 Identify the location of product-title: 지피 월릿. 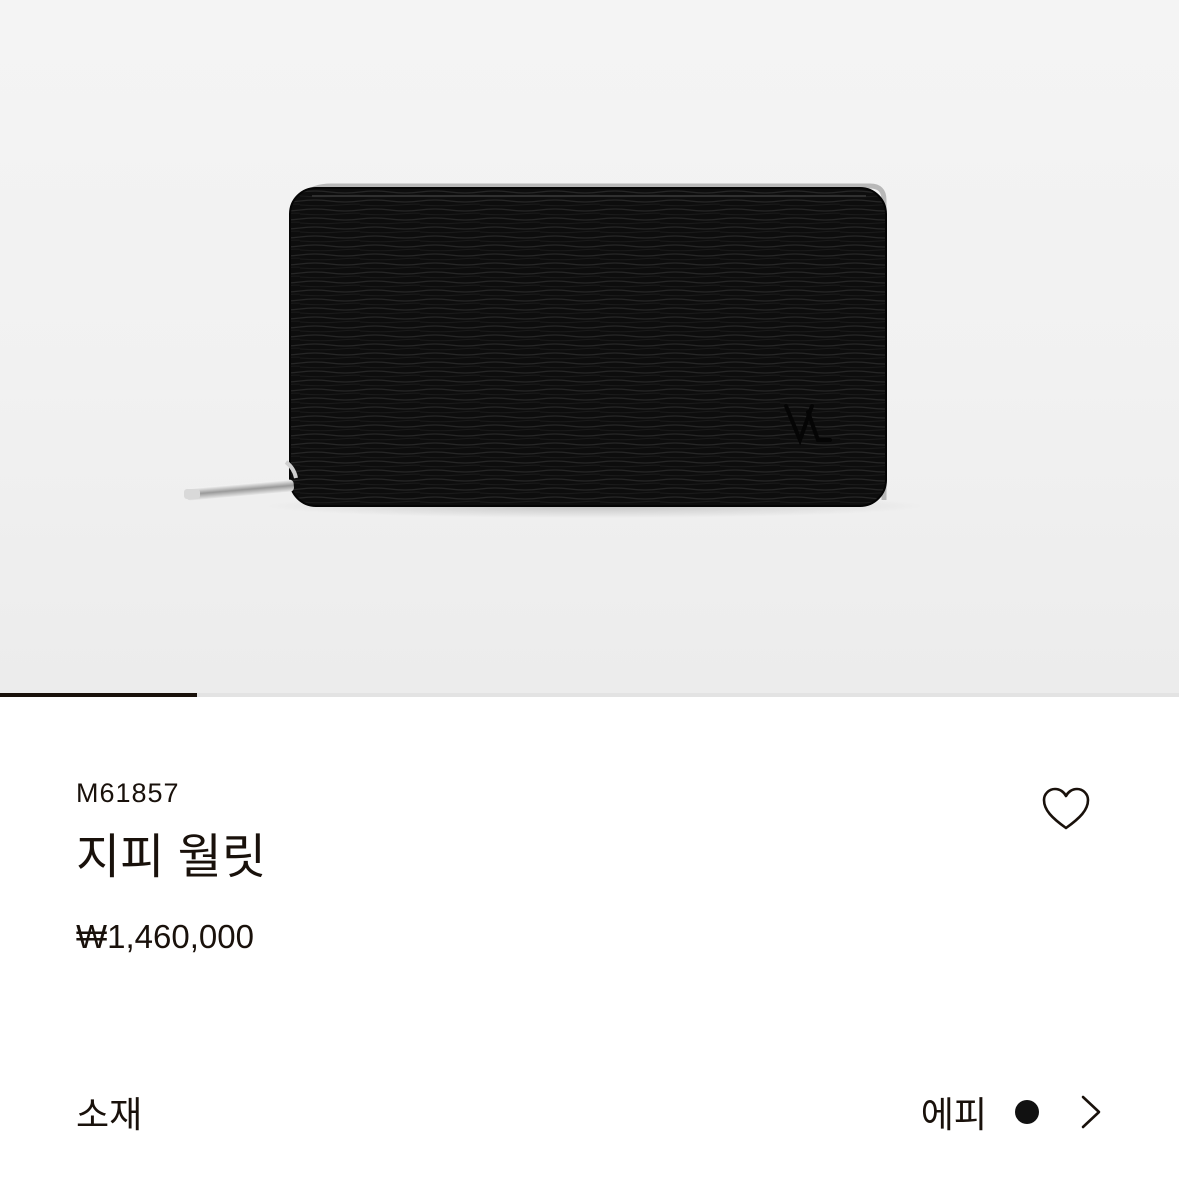
(171, 857).